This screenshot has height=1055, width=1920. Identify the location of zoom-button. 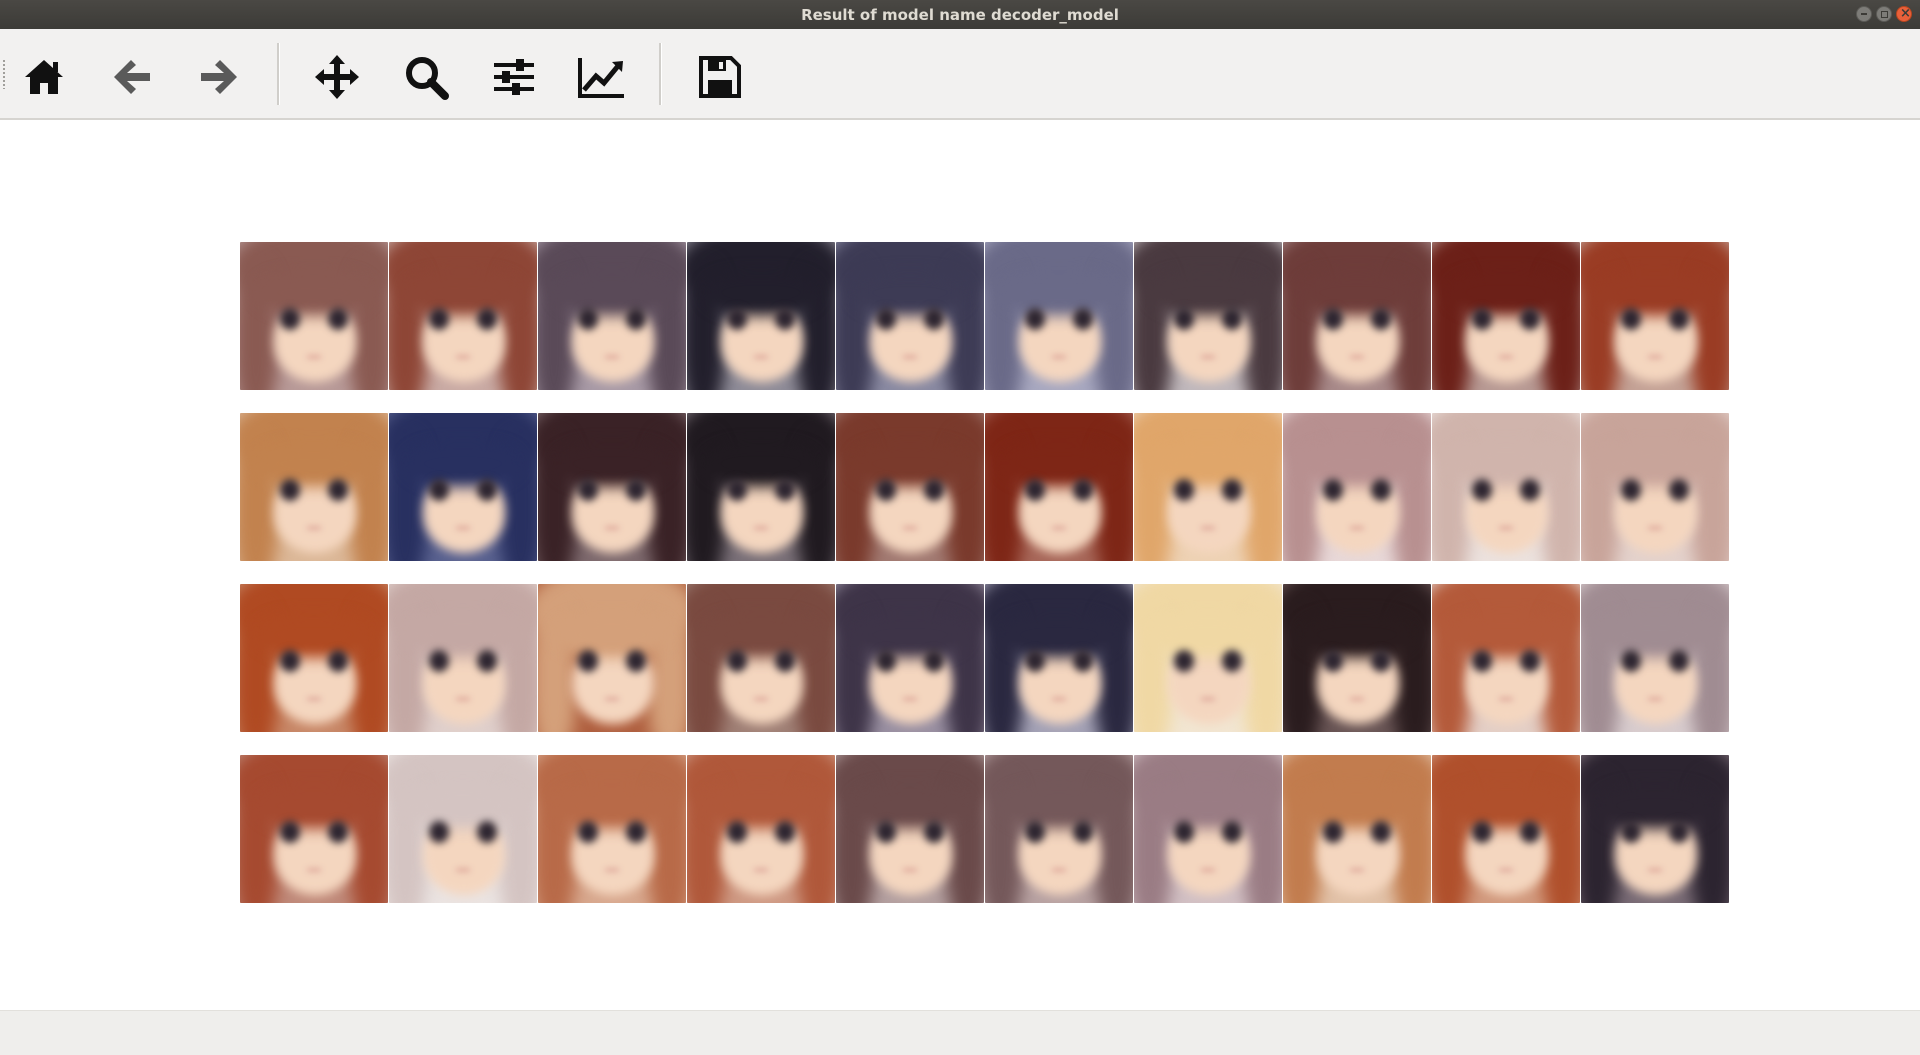
(426, 77).